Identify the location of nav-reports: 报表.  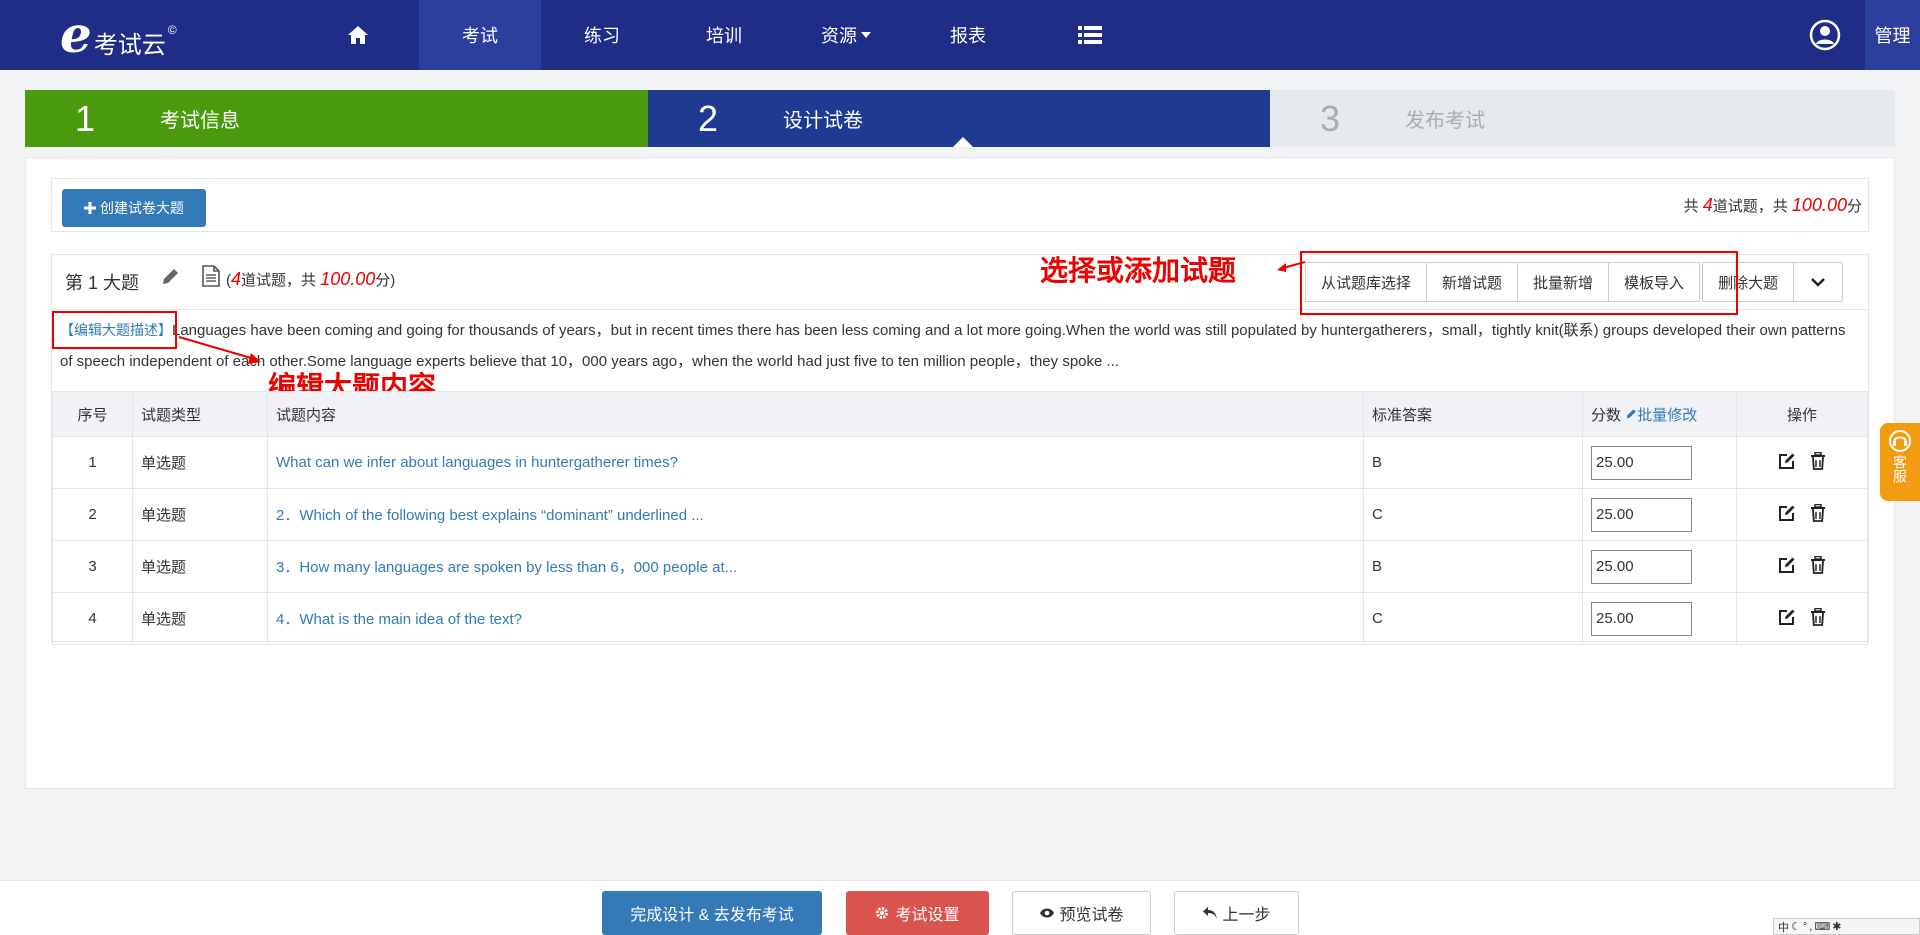
(968, 35).